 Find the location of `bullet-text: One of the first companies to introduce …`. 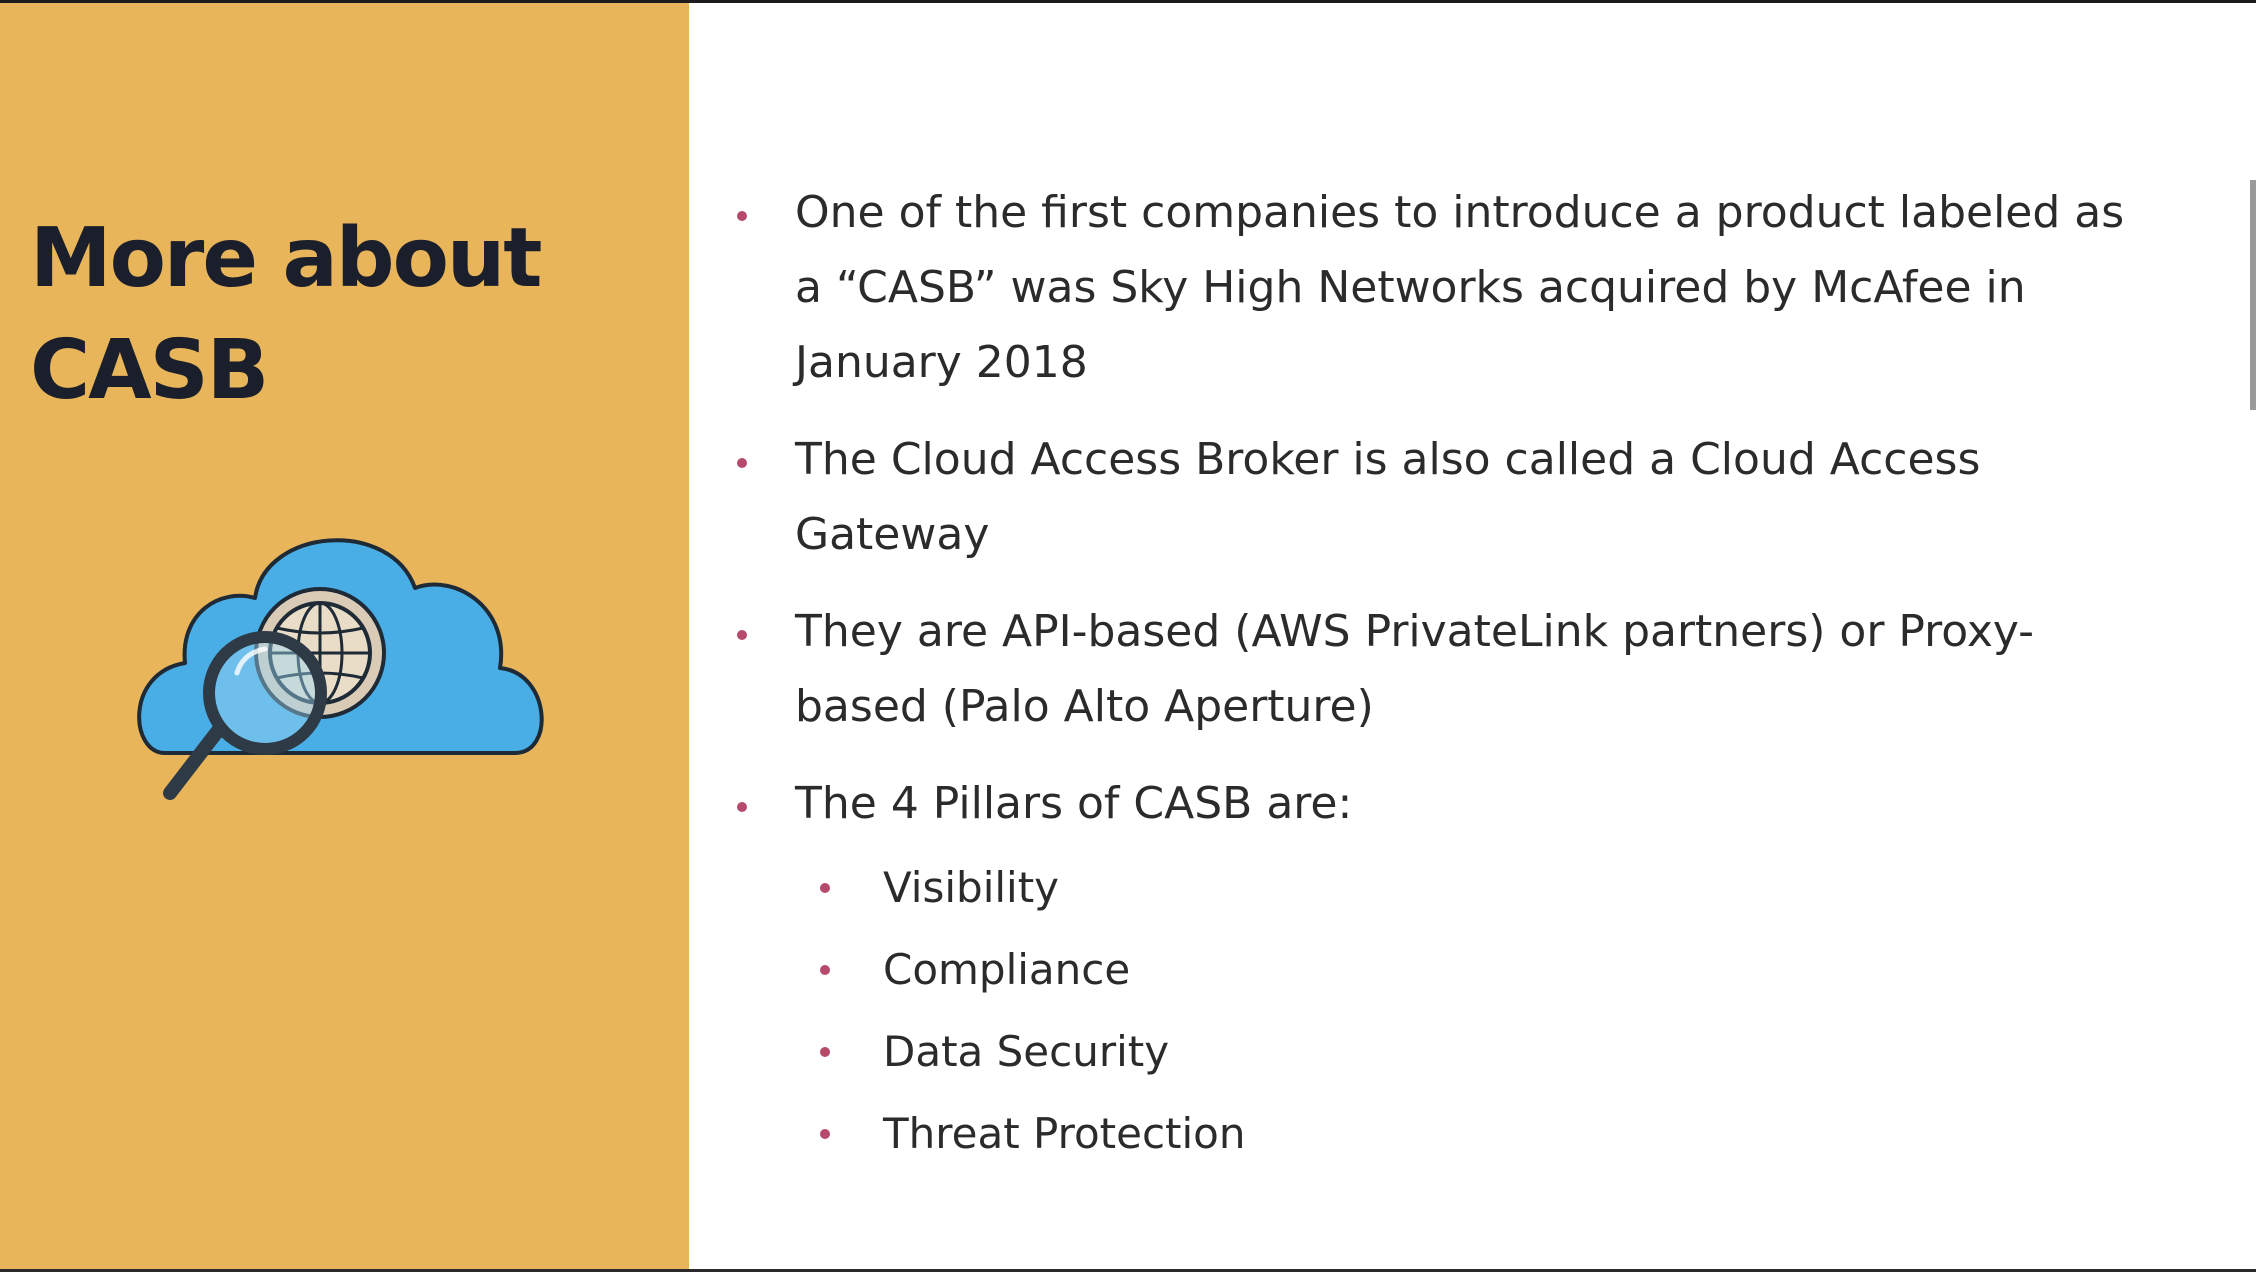

bullet-text: One of the first companies to introduce … is located at coordinates (1460, 287).